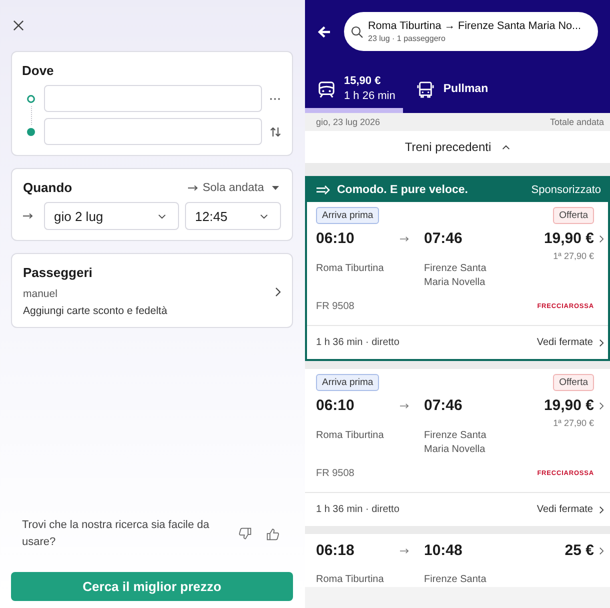 The image size is (610, 608). I want to click on destination-station: Firenze Santa, so click(456, 580).